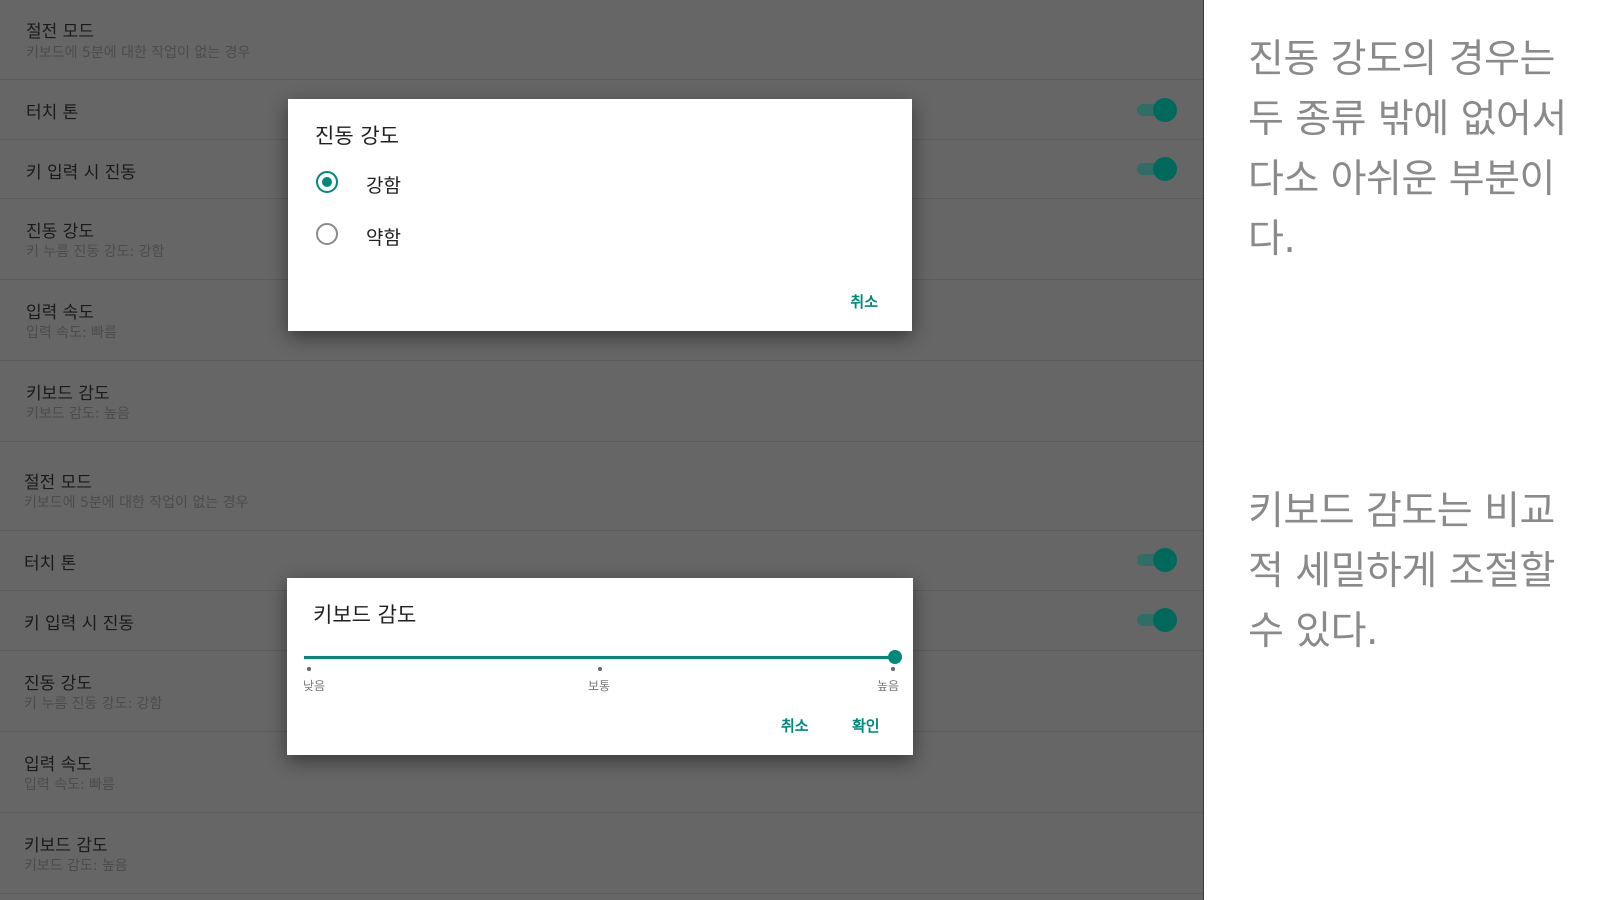 This screenshot has width=1600, height=900. I want to click on dialog-title: 키보드 감도, so click(365, 615).